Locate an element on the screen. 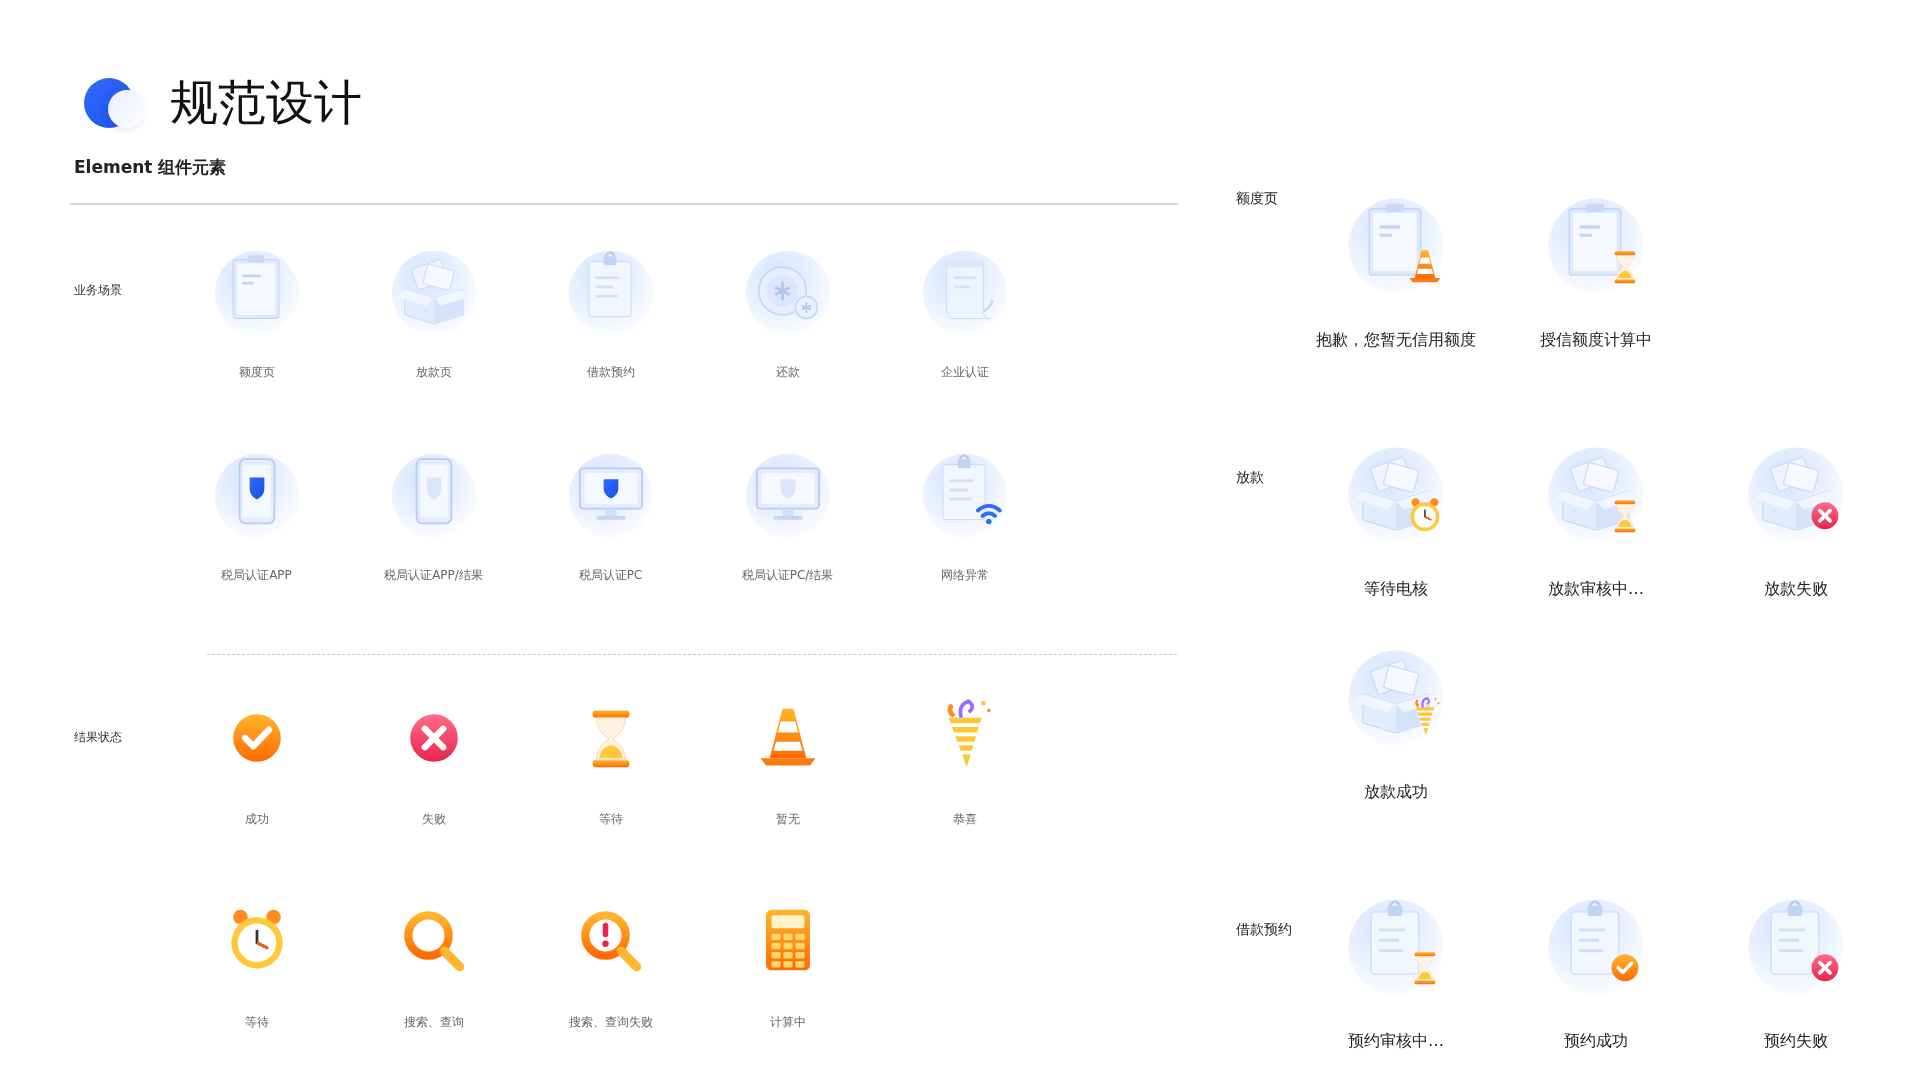 This screenshot has height=1080, width=1920. icon-caption: 放款成功 is located at coordinates (1396, 792).